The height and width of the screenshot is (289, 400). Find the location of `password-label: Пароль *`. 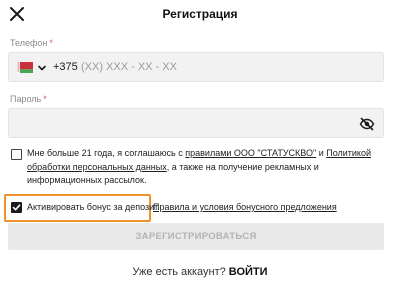

password-label: Пароль * is located at coordinates (28, 99).